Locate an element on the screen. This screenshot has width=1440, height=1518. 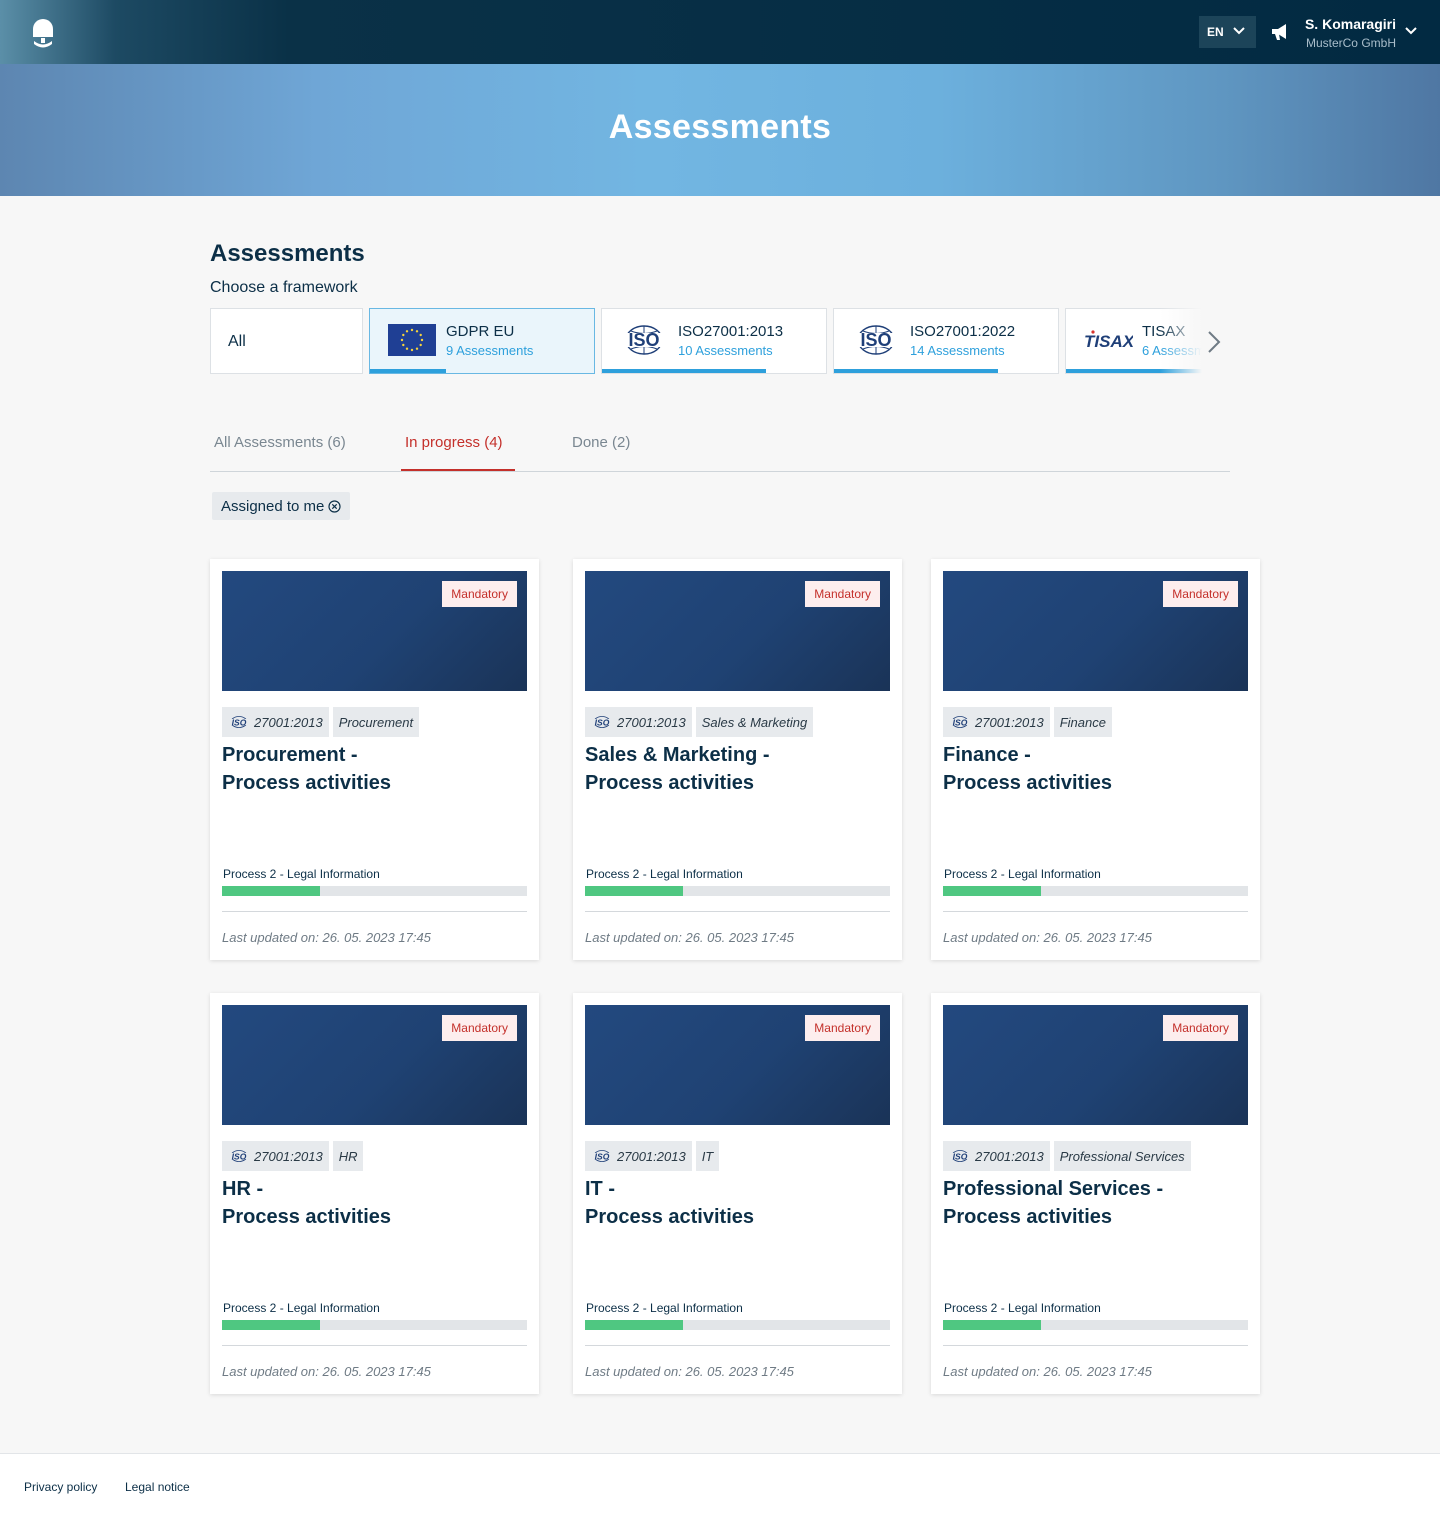
framework-name: ISO27001:2022 is located at coordinates (963, 331).